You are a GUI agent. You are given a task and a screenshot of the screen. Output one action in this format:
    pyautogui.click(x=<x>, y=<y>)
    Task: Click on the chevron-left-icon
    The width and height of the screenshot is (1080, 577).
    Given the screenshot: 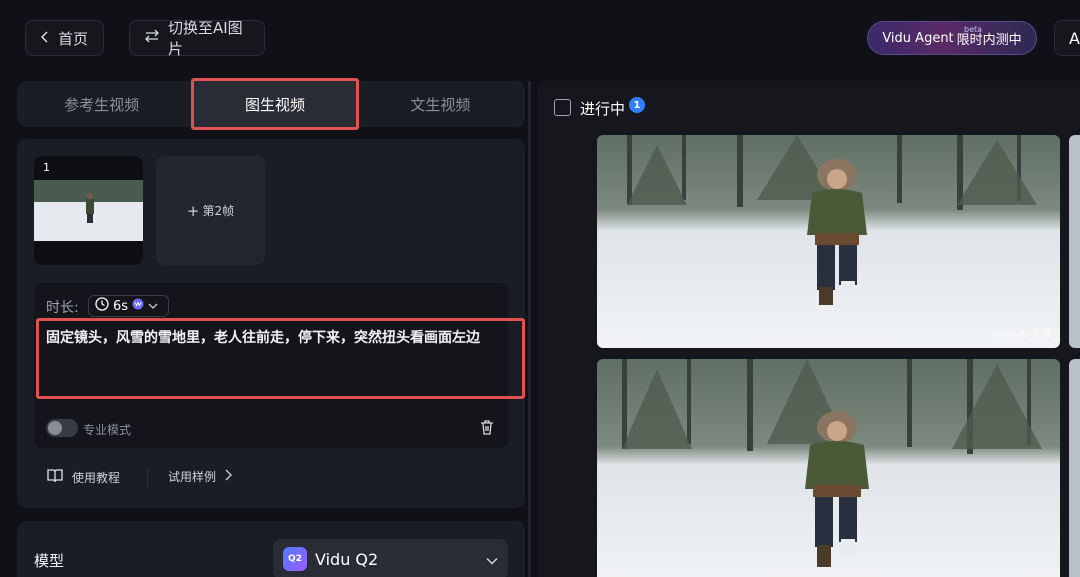 What is the action you would take?
    pyautogui.click(x=45, y=38)
    